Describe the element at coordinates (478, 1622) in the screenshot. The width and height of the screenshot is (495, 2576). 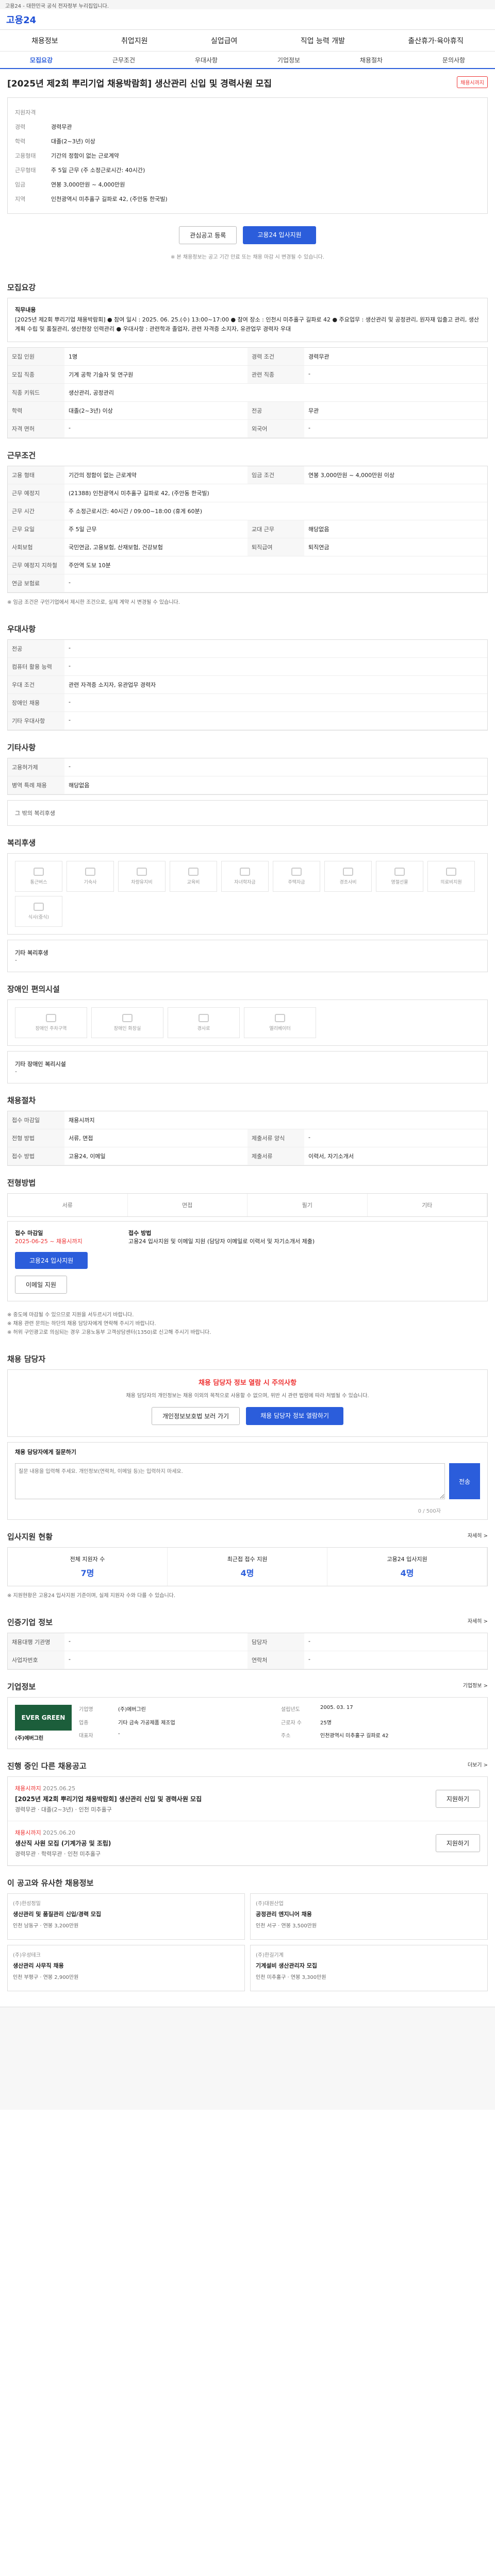
I see `agency-more-link: 자세히 >` at that location.